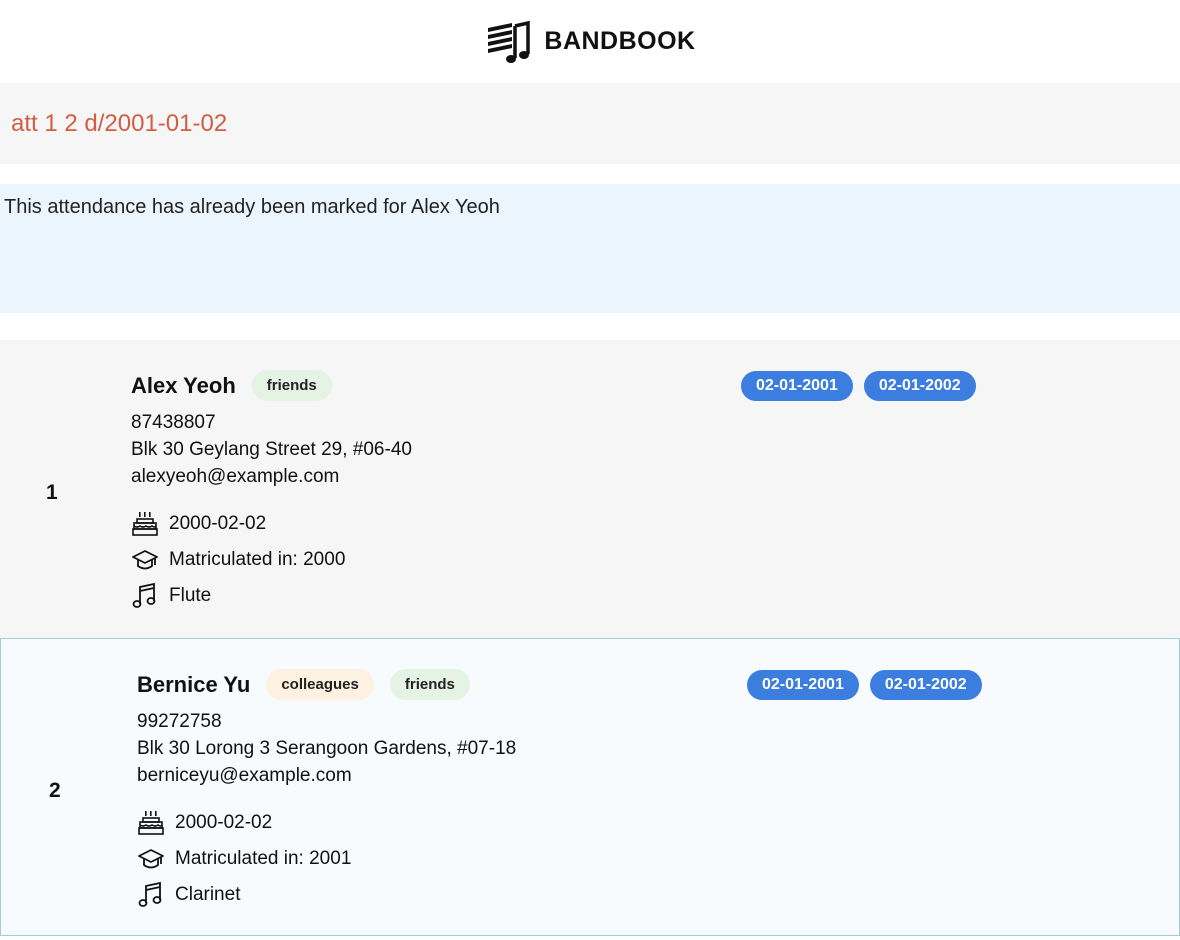 The image size is (1180, 940). I want to click on person-email: alexyeoh@example.com, so click(235, 476).